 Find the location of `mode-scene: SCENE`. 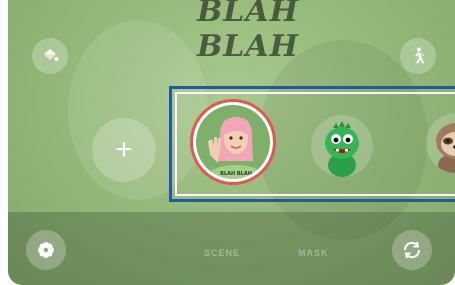

mode-scene: SCENE is located at coordinates (222, 253).